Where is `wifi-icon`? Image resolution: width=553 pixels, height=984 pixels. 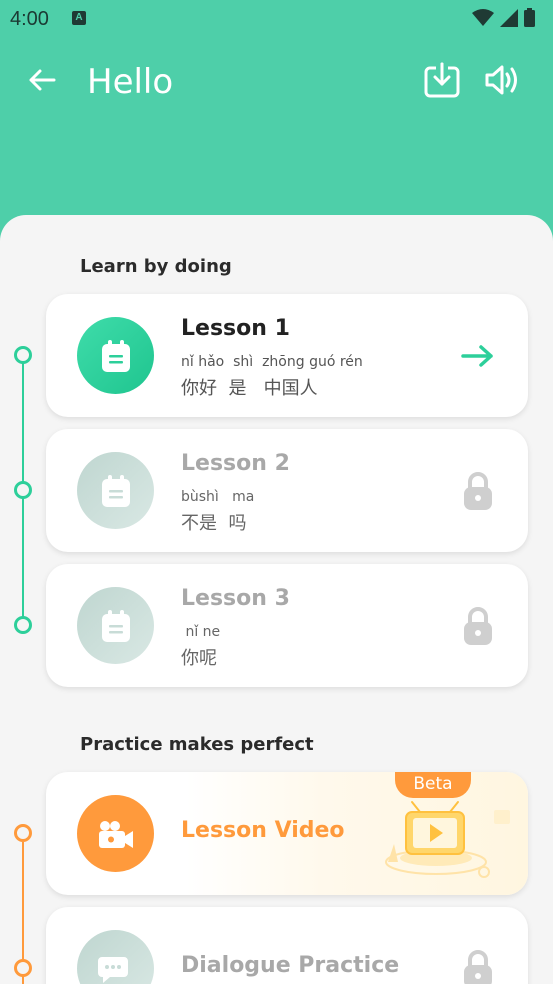 wifi-icon is located at coordinates (483, 17).